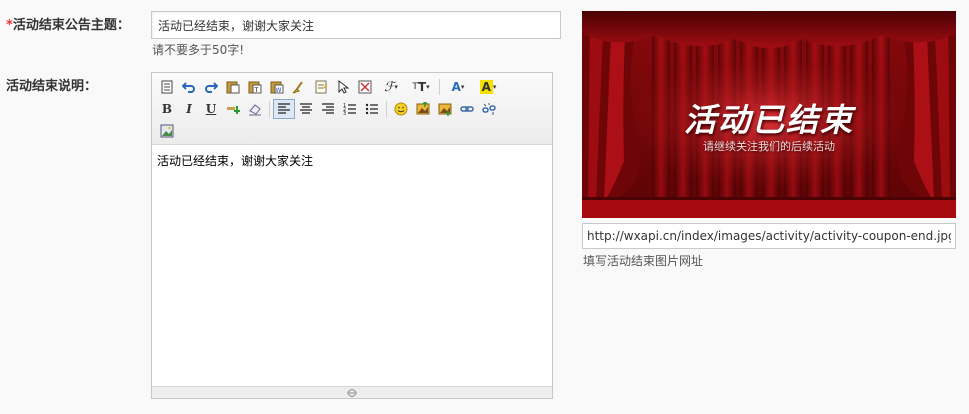  What do you see at coordinates (488, 87) in the screenshot?
I see `highlight-icon: A ▾` at bounding box center [488, 87].